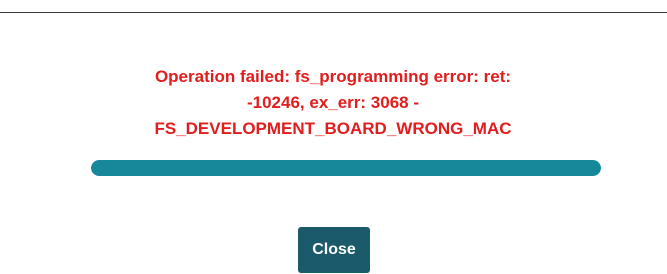  What do you see at coordinates (334, 250) in the screenshot?
I see `close-button: Close` at bounding box center [334, 250].